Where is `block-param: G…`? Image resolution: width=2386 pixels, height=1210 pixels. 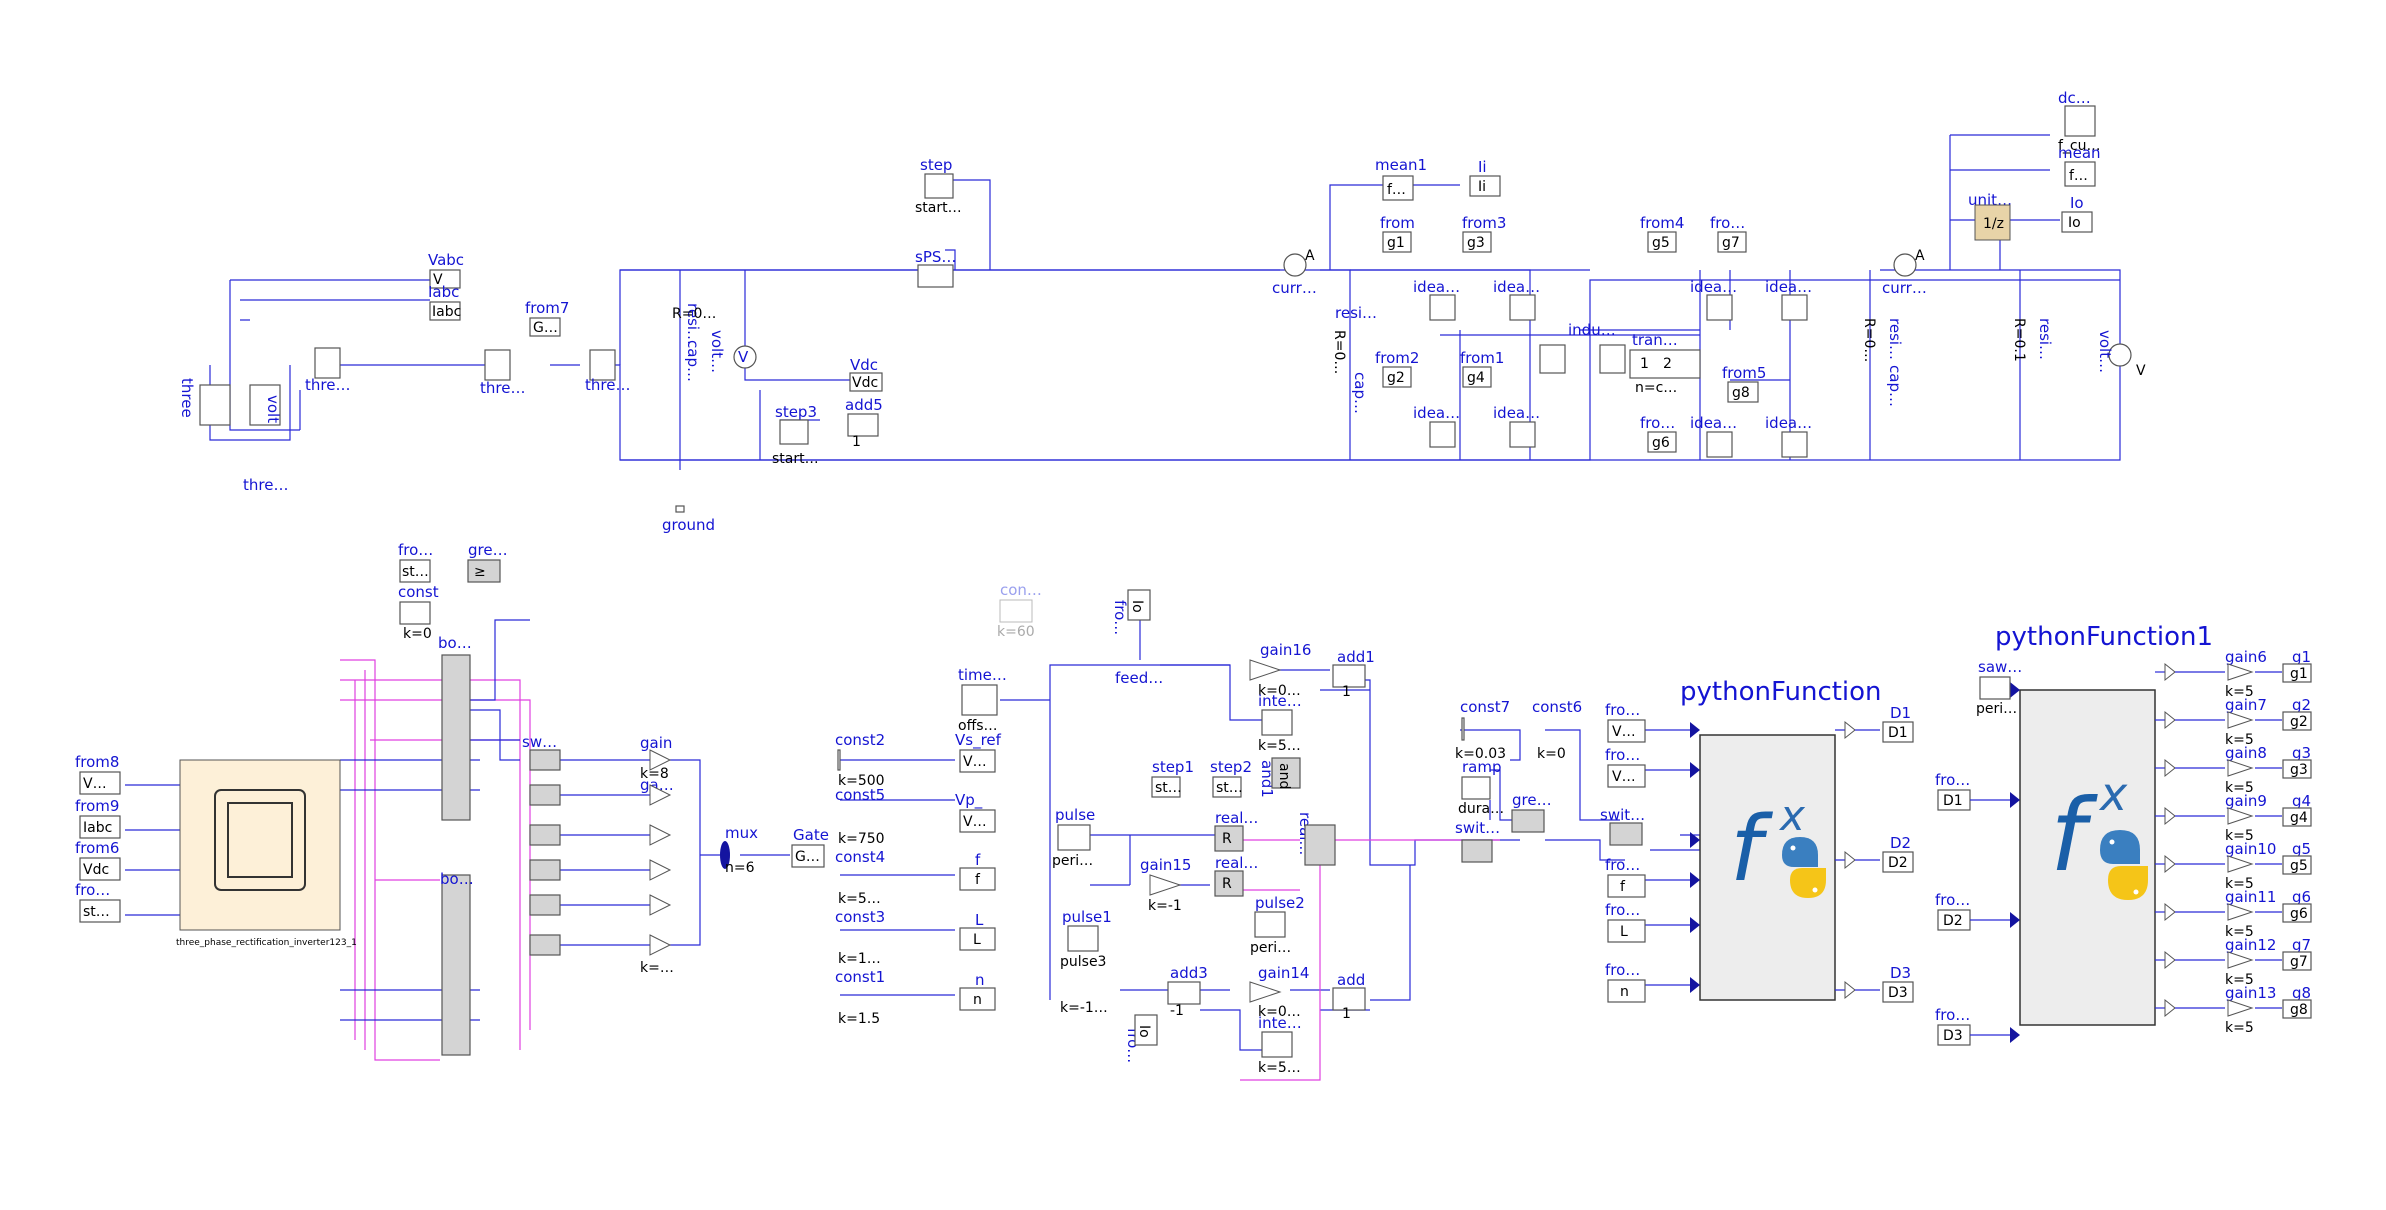
block-param: G… is located at coordinates (807, 857).